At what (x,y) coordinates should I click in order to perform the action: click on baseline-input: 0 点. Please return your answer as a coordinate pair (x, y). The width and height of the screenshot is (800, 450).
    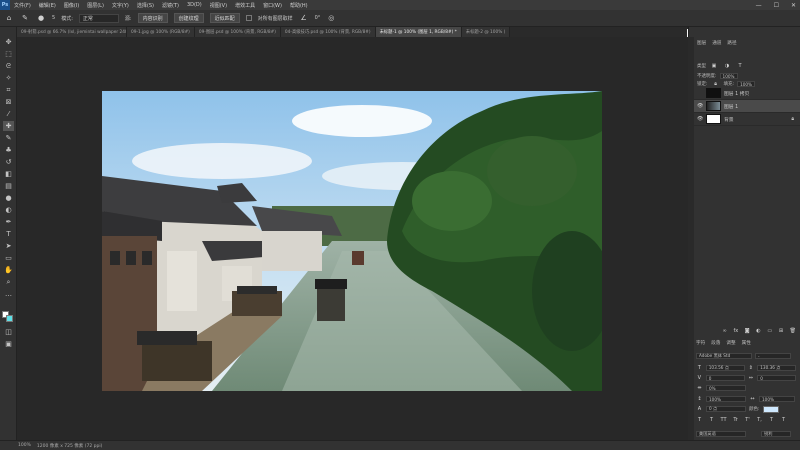
    Looking at the image, I should click on (726, 409).